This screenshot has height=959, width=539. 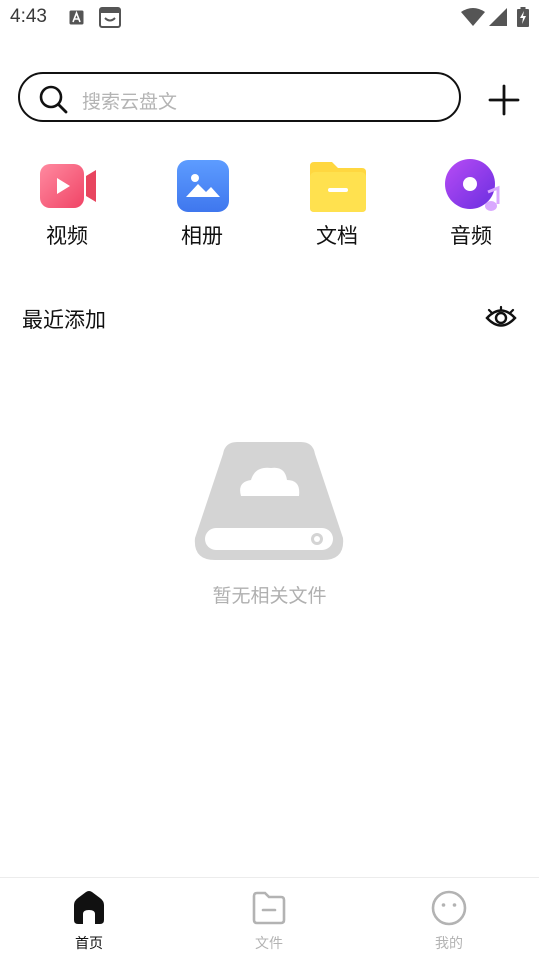 I want to click on store-notification-icon, so click(x=110, y=17).